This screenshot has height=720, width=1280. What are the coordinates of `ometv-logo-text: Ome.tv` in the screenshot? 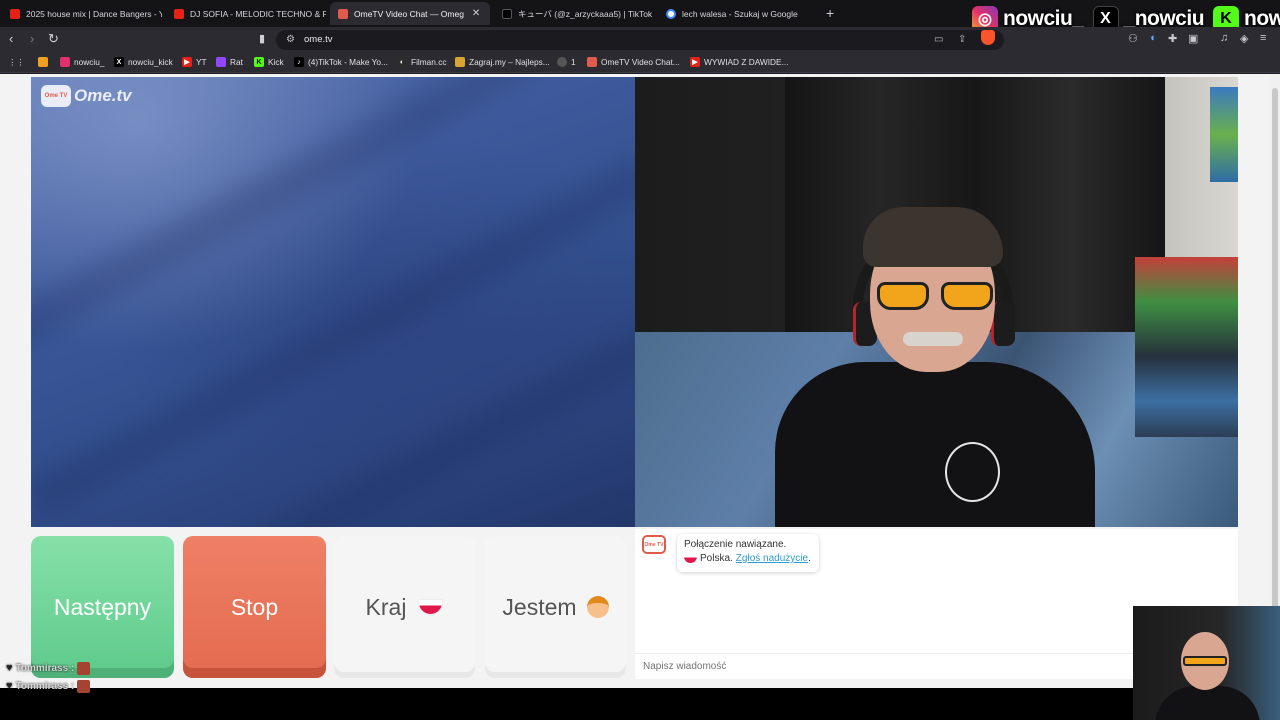 It's located at (103, 95).